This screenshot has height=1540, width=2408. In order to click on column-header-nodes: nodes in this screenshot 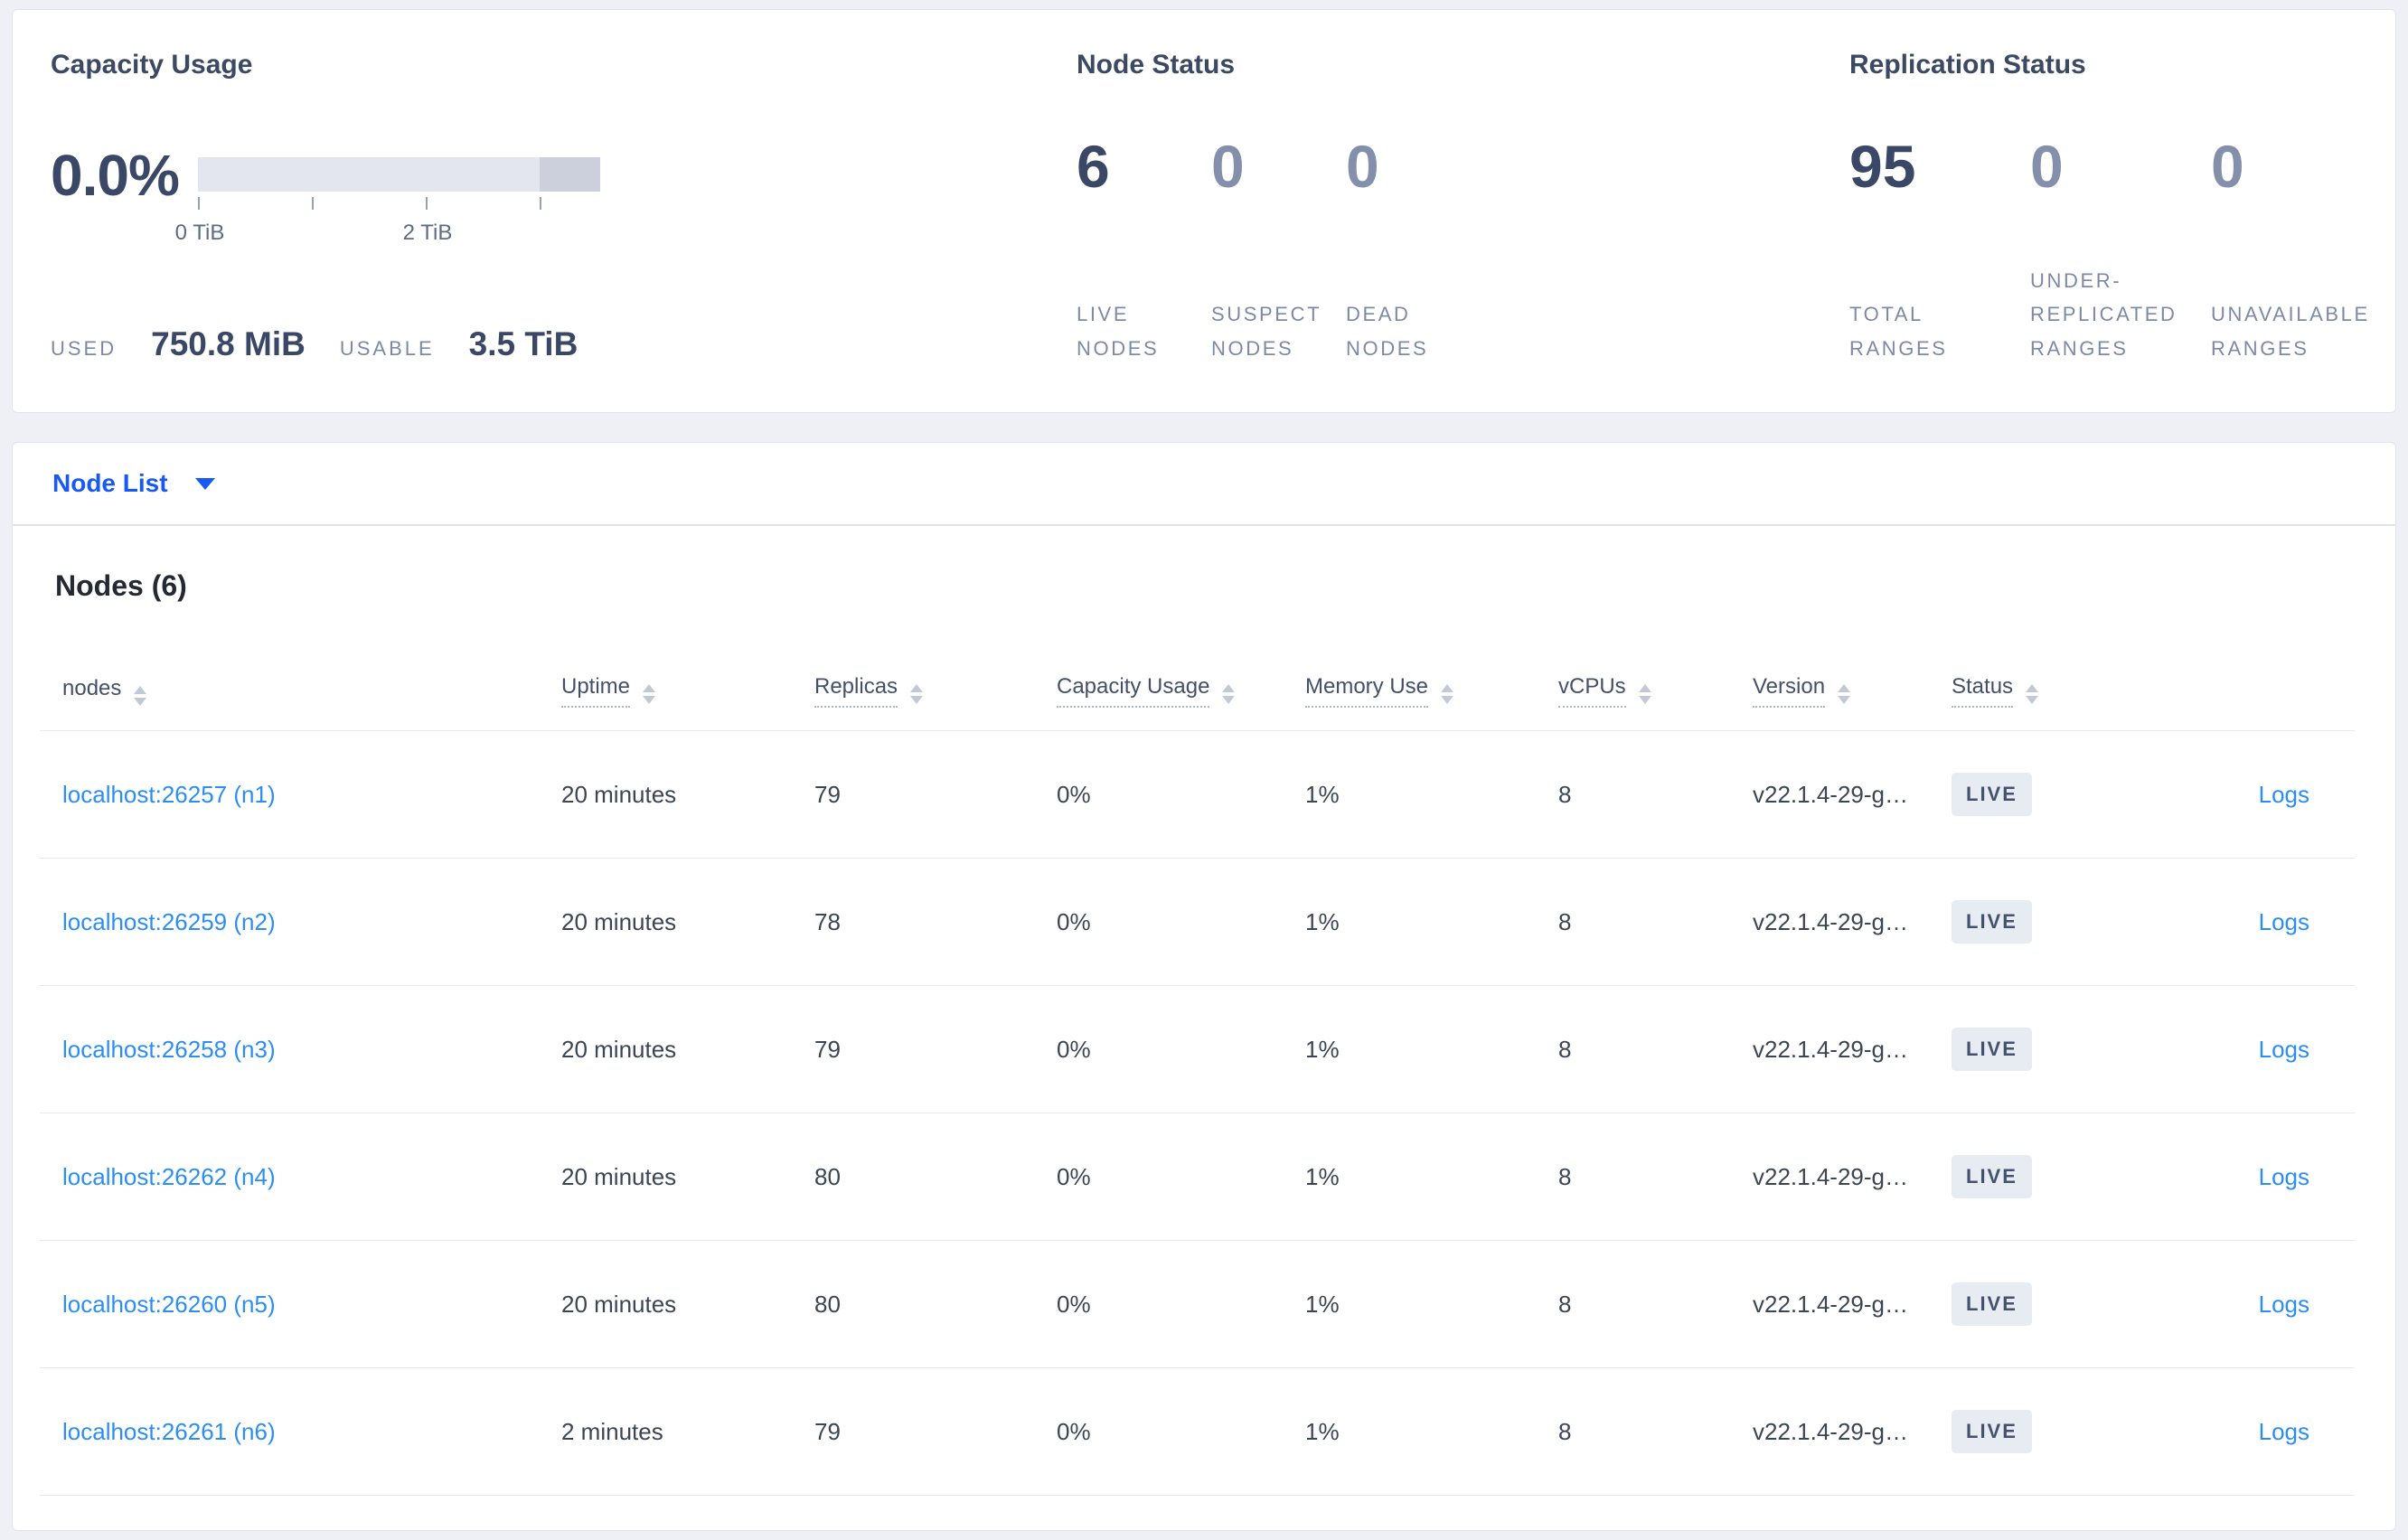, I will do `click(300, 691)`.